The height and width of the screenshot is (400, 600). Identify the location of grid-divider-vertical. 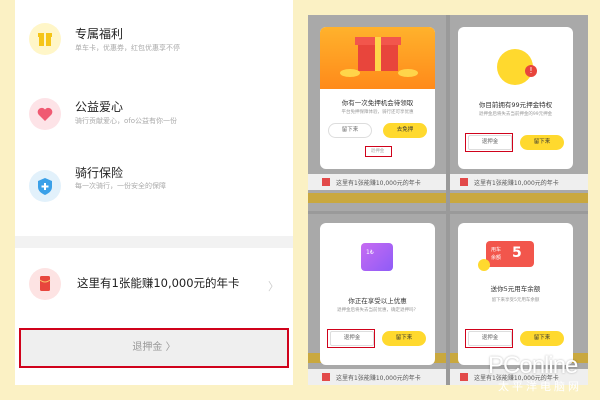
(448, 200).